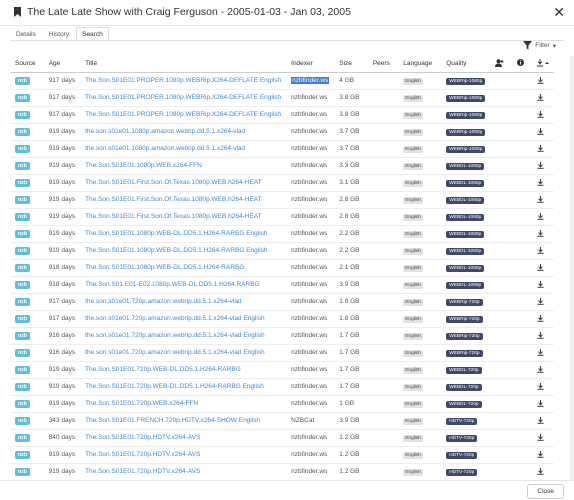 The width and height of the screenshot is (574, 500). What do you see at coordinates (466, 64) in the screenshot?
I see `col-quality: Quality` at bounding box center [466, 64].